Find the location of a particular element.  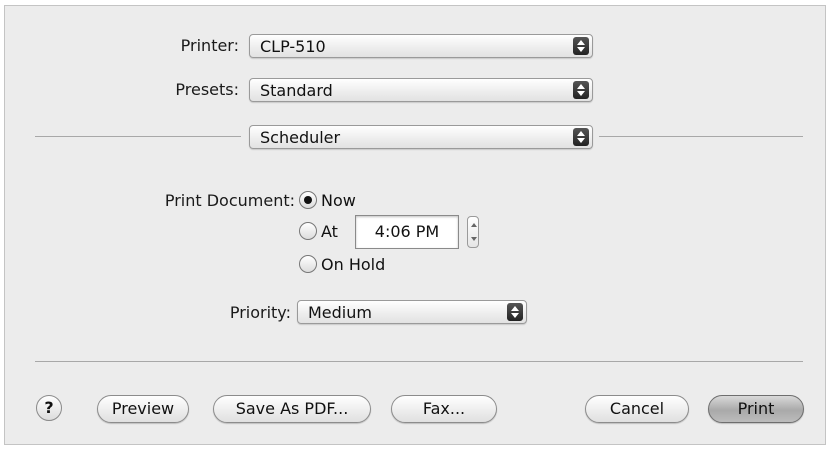

stepper-up-icon is located at coordinates (474, 225).